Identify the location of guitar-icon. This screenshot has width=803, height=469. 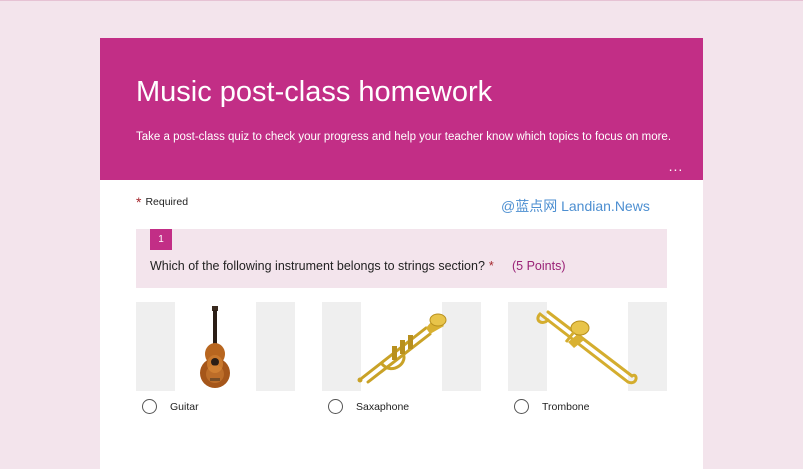
(215, 347).